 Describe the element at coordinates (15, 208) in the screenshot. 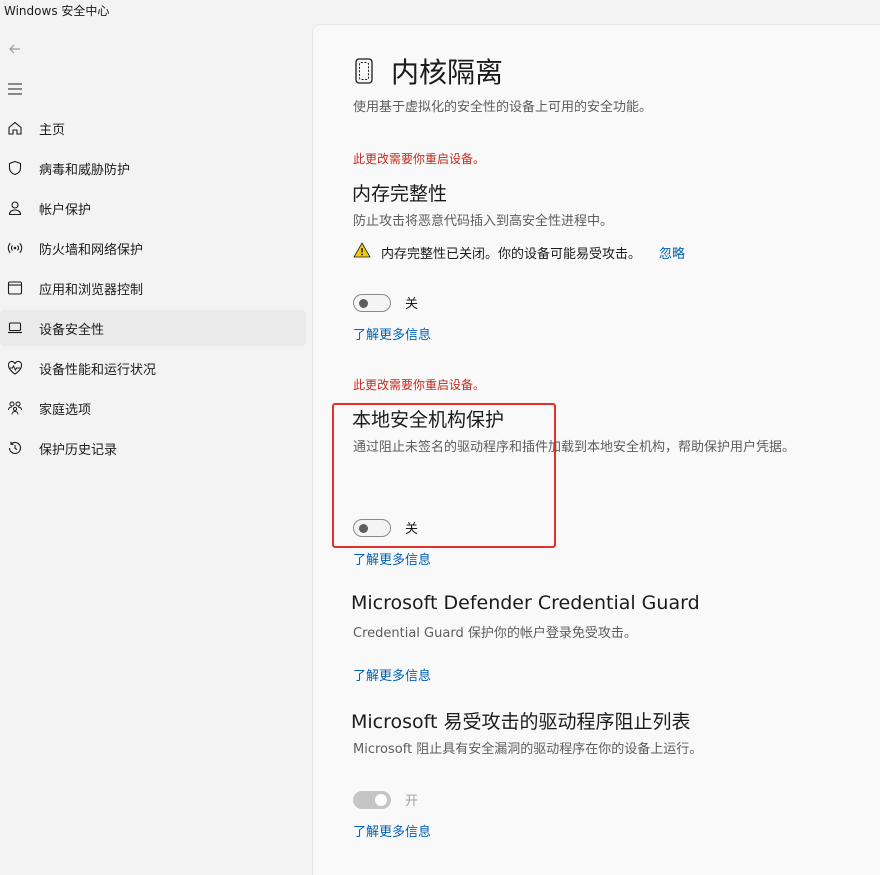

I see `person-icon` at that location.